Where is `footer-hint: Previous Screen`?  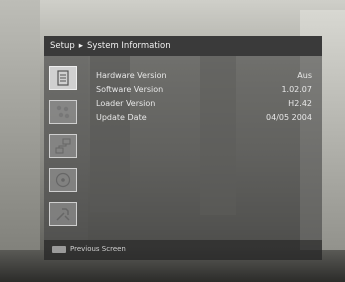 footer-hint: Previous Screen is located at coordinates (183, 250).